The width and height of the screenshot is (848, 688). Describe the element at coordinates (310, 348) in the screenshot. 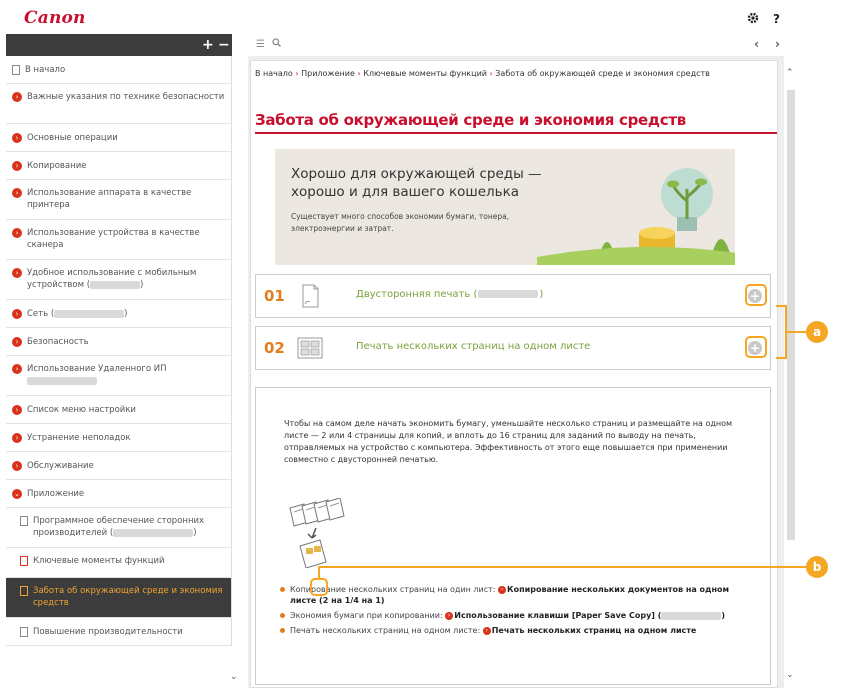

I see `multi-page-icon` at that location.